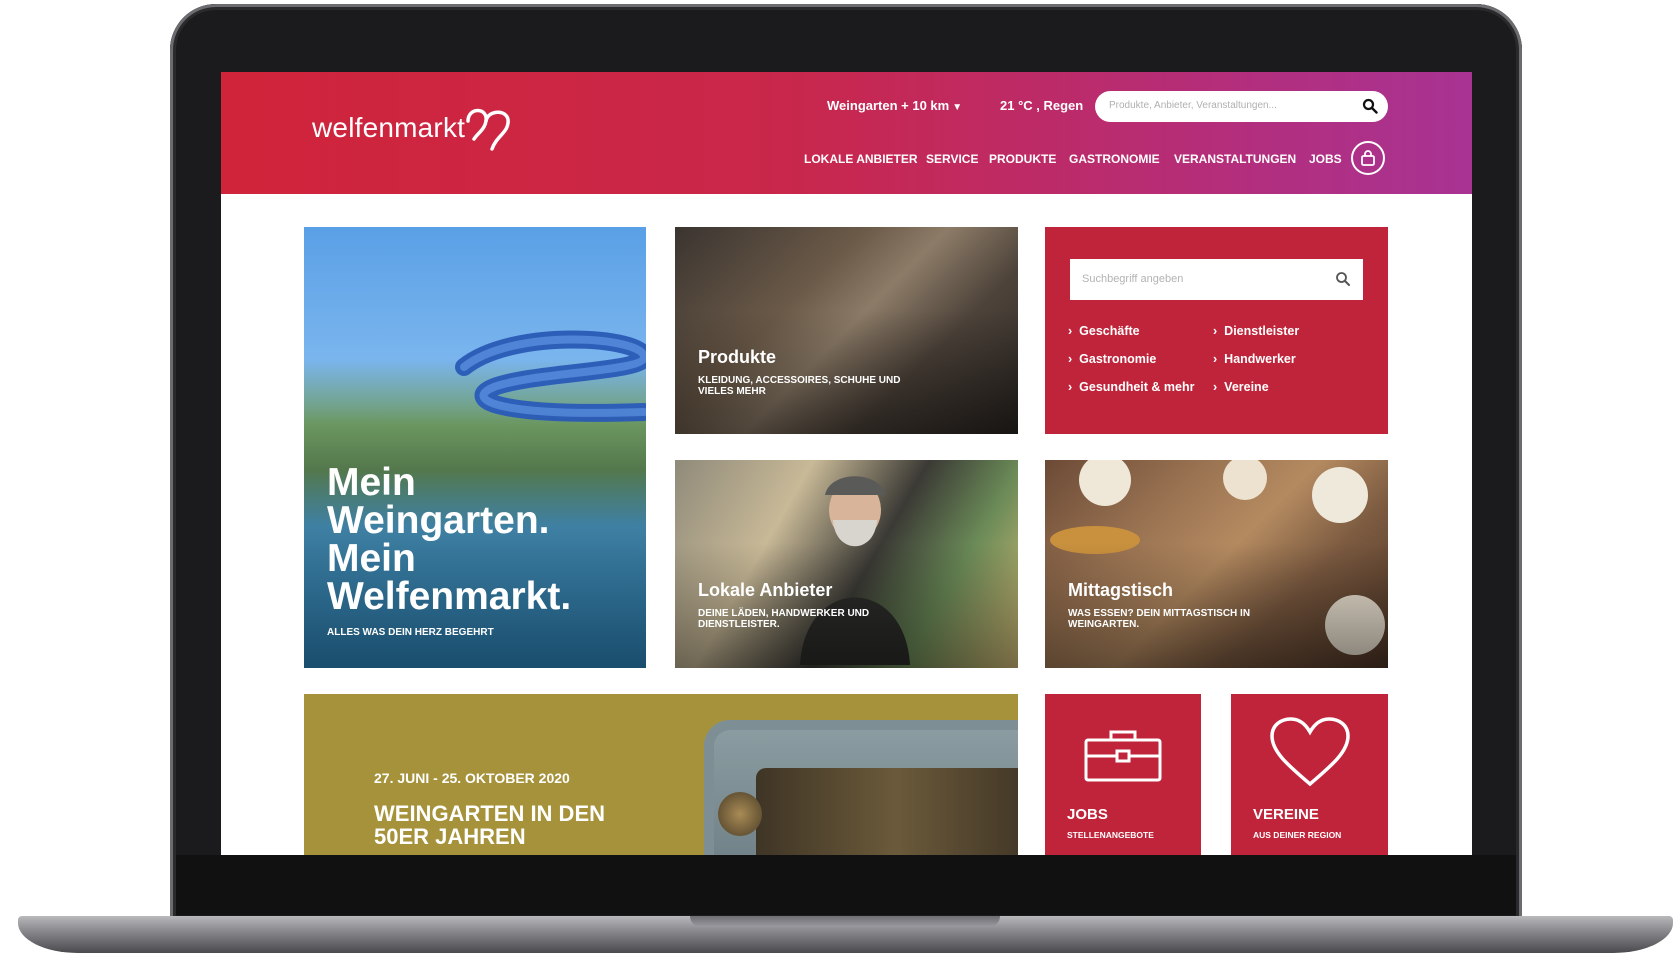  I want to click on mittag-shade, so click(1216, 605).